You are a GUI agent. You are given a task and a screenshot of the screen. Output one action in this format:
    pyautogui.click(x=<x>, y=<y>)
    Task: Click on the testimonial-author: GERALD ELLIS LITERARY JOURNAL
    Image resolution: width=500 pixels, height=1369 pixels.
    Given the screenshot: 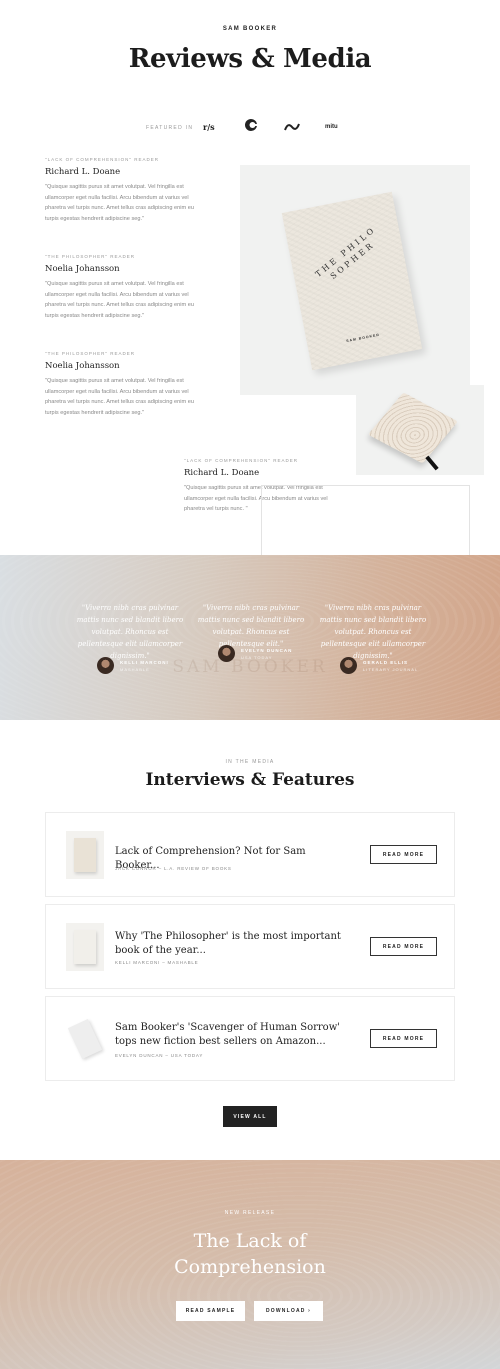 What is the action you would take?
    pyautogui.click(x=379, y=665)
    